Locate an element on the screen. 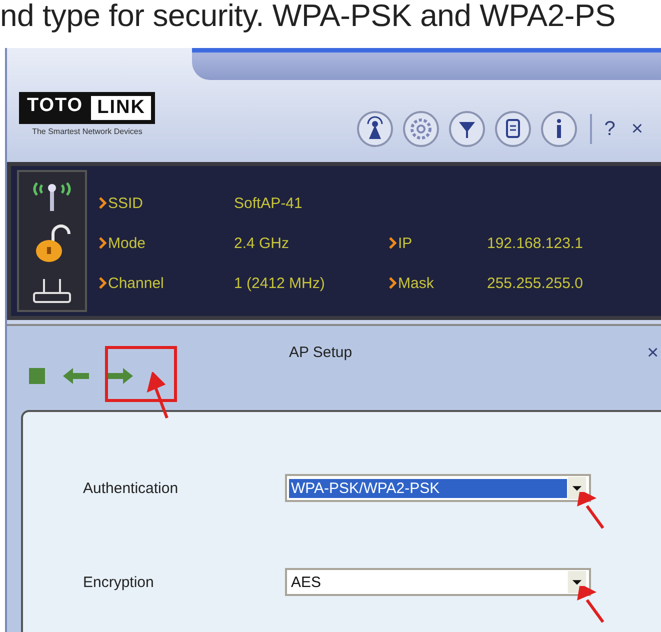  info-icon is located at coordinates (559, 129).